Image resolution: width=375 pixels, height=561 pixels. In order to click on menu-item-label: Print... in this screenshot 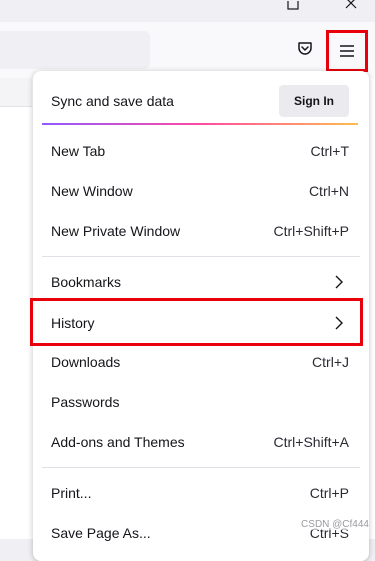, I will do `click(71, 493)`.